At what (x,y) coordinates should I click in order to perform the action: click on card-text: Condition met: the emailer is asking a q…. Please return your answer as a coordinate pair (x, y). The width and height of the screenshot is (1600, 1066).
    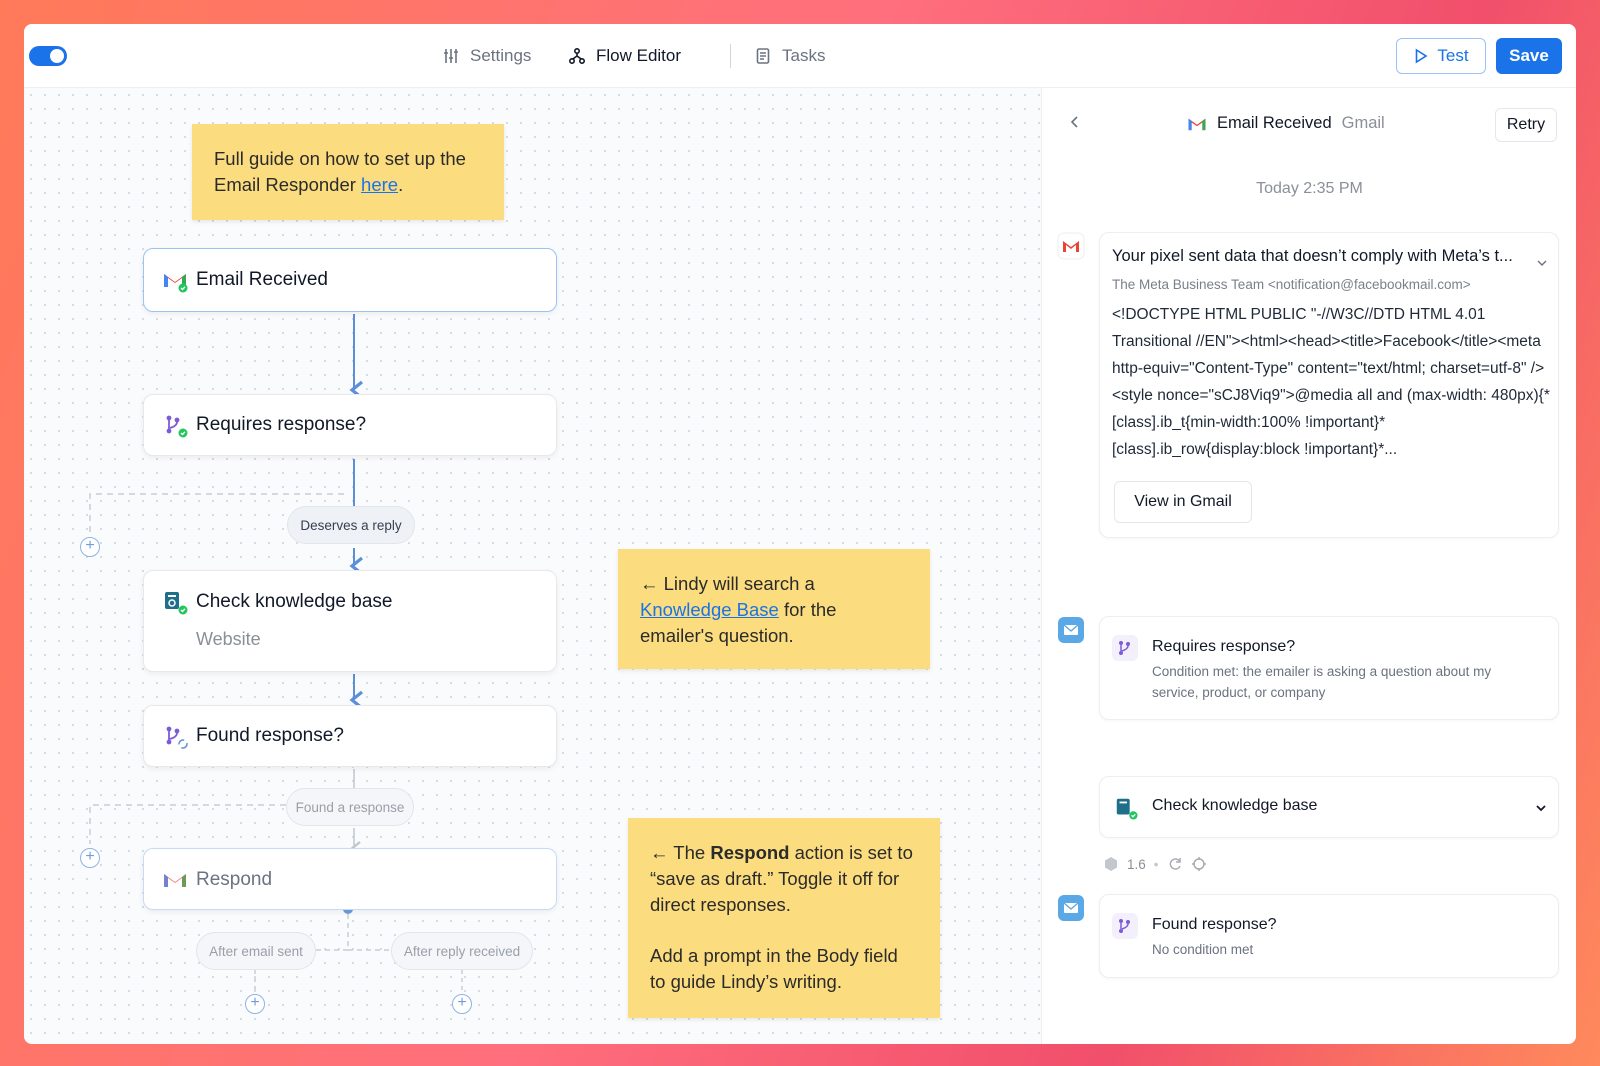
    Looking at the image, I should click on (1322, 682).